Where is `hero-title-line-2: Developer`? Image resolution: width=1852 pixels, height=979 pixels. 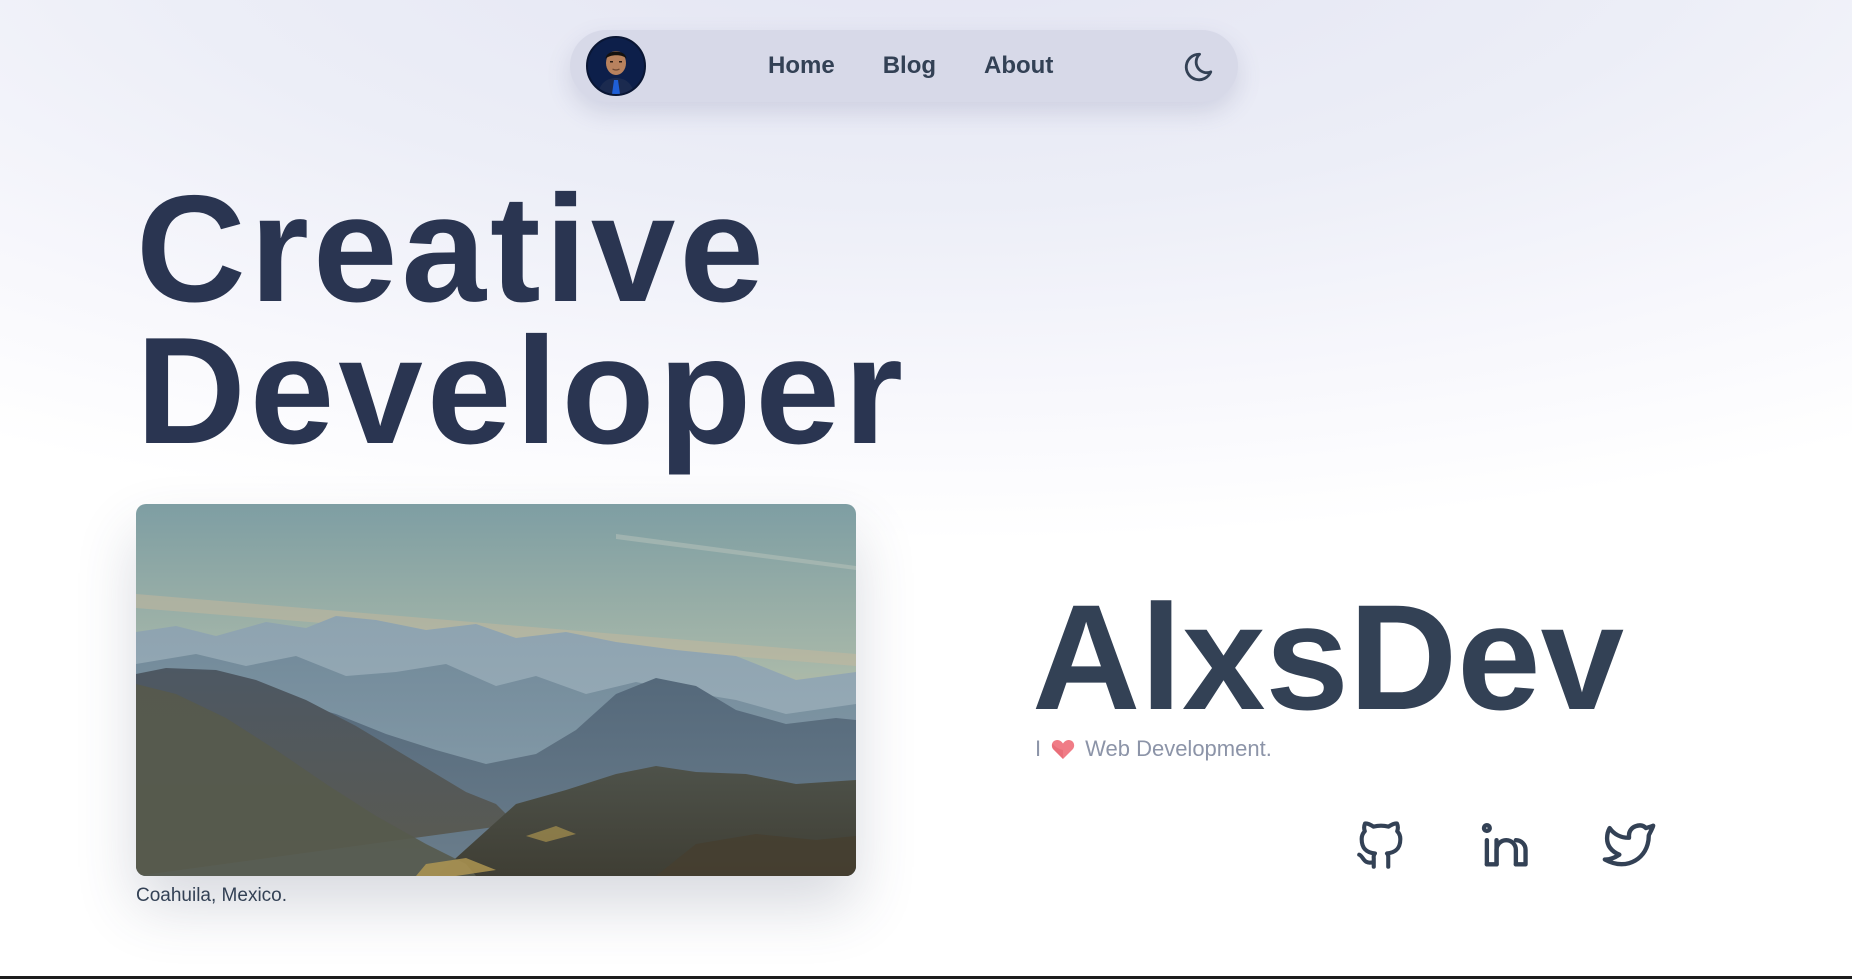
hero-title-line-2: Developer is located at coordinates (521, 391).